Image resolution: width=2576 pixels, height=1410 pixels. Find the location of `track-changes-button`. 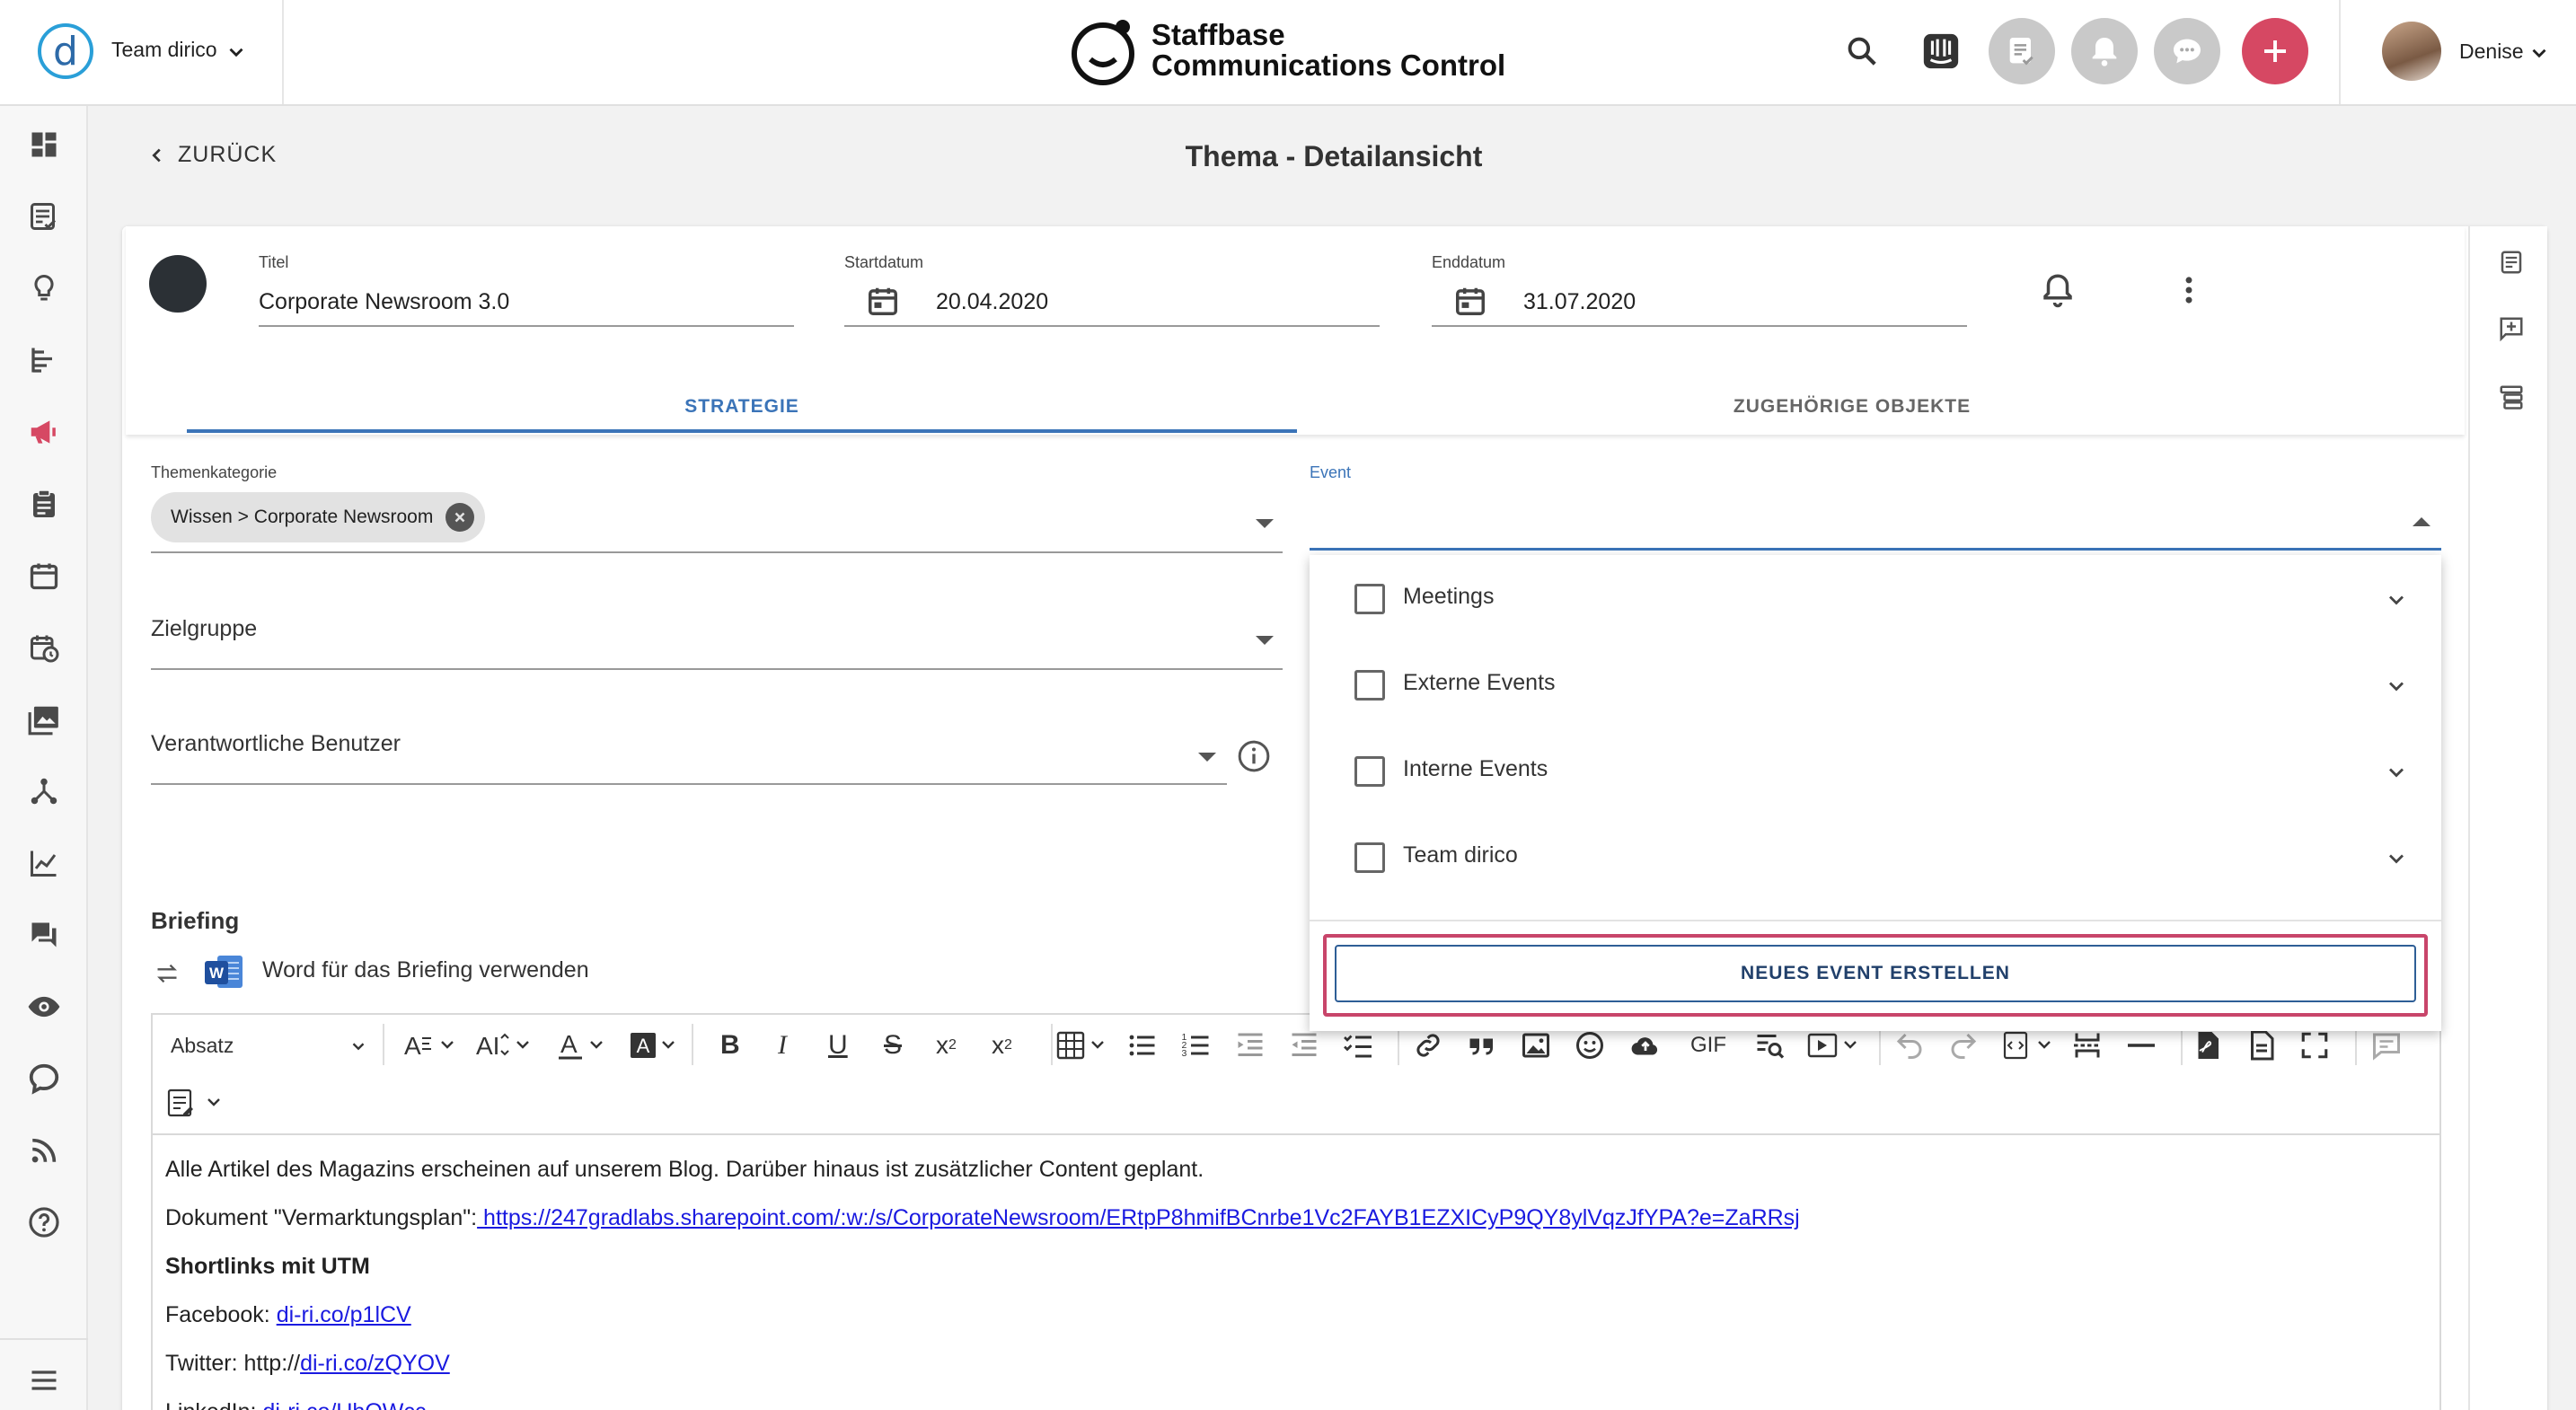

track-changes-button is located at coordinates (197, 1103).